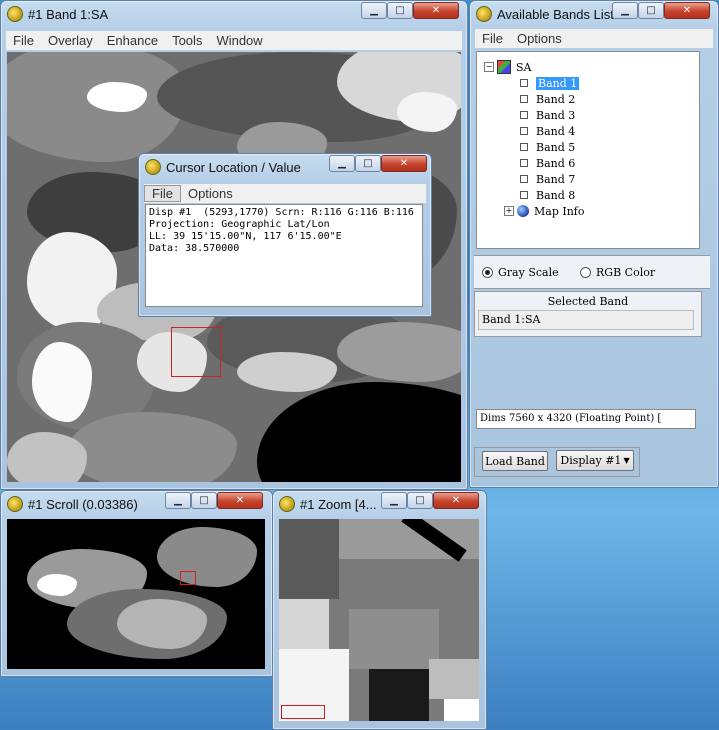 This screenshot has height=730, width=719. What do you see at coordinates (534, 147) in the screenshot?
I see `band-list-item: Band 5` at bounding box center [534, 147].